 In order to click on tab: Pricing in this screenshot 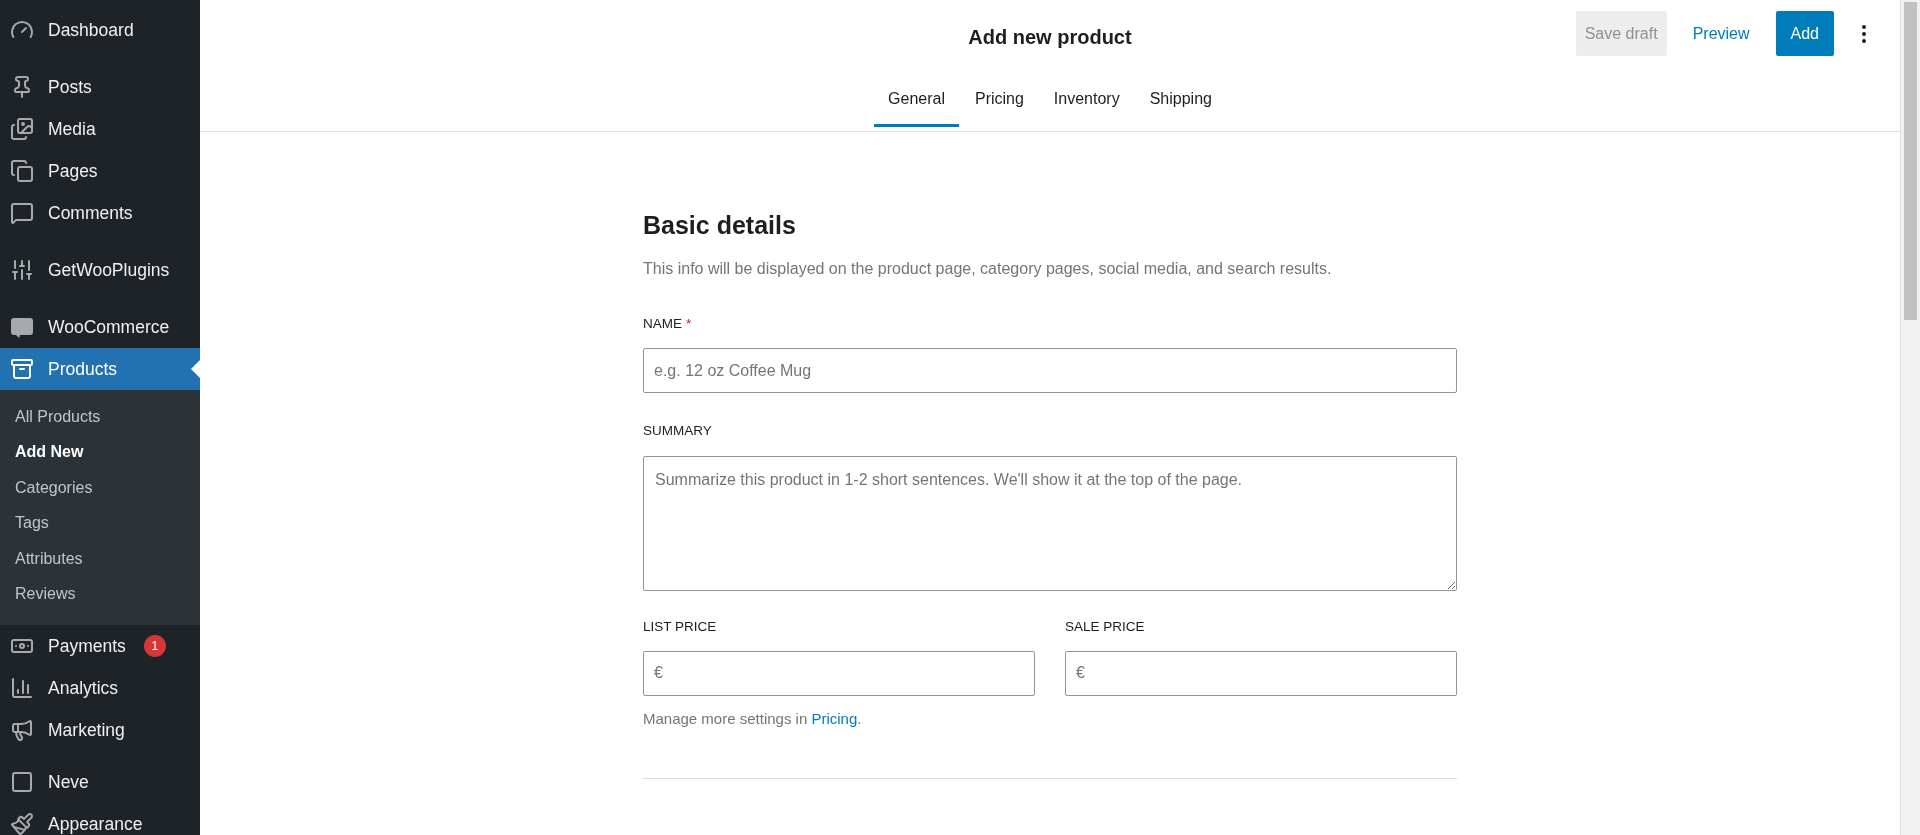, I will do `click(999, 100)`.